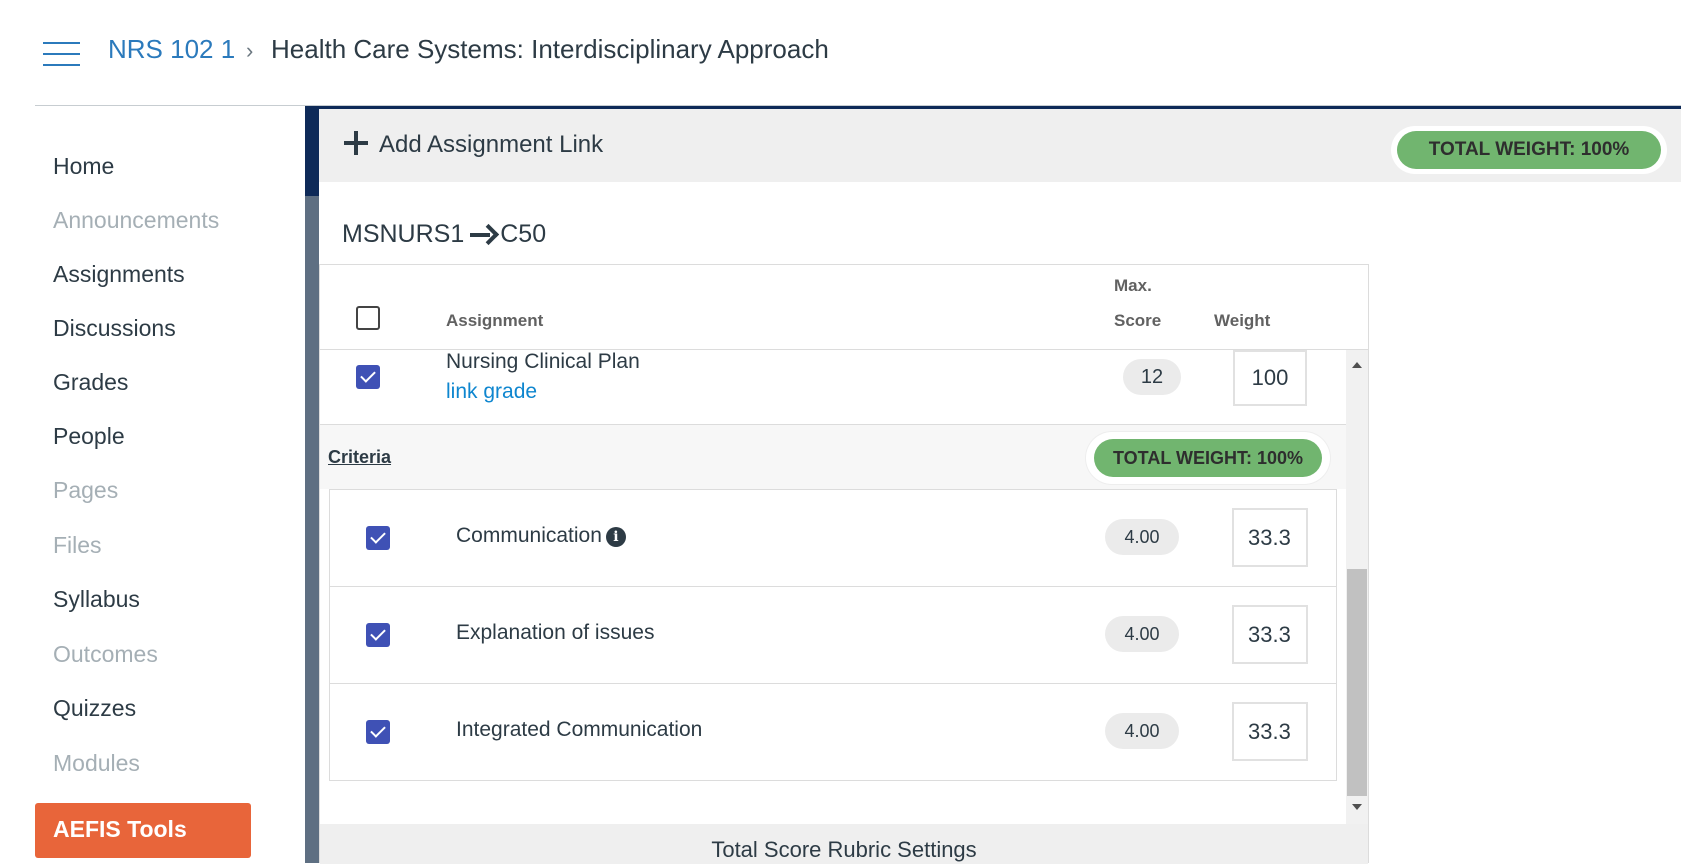  Describe the element at coordinates (85, 490) in the screenshot. I see `nav-item-pages: Pages` at that location.